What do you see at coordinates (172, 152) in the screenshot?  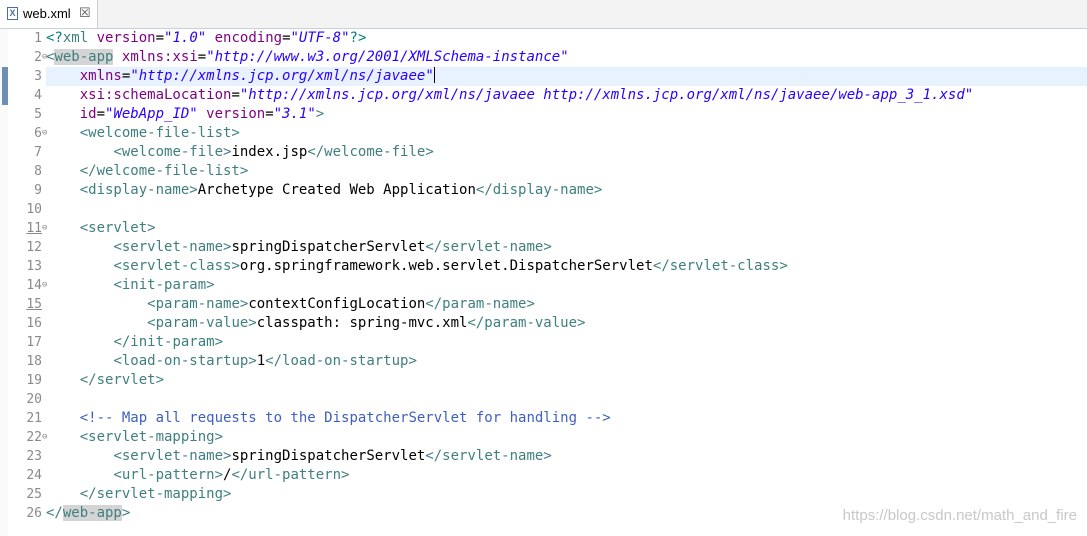 I see `code-token: <welcome-file>` at bounding box center [172, 152].